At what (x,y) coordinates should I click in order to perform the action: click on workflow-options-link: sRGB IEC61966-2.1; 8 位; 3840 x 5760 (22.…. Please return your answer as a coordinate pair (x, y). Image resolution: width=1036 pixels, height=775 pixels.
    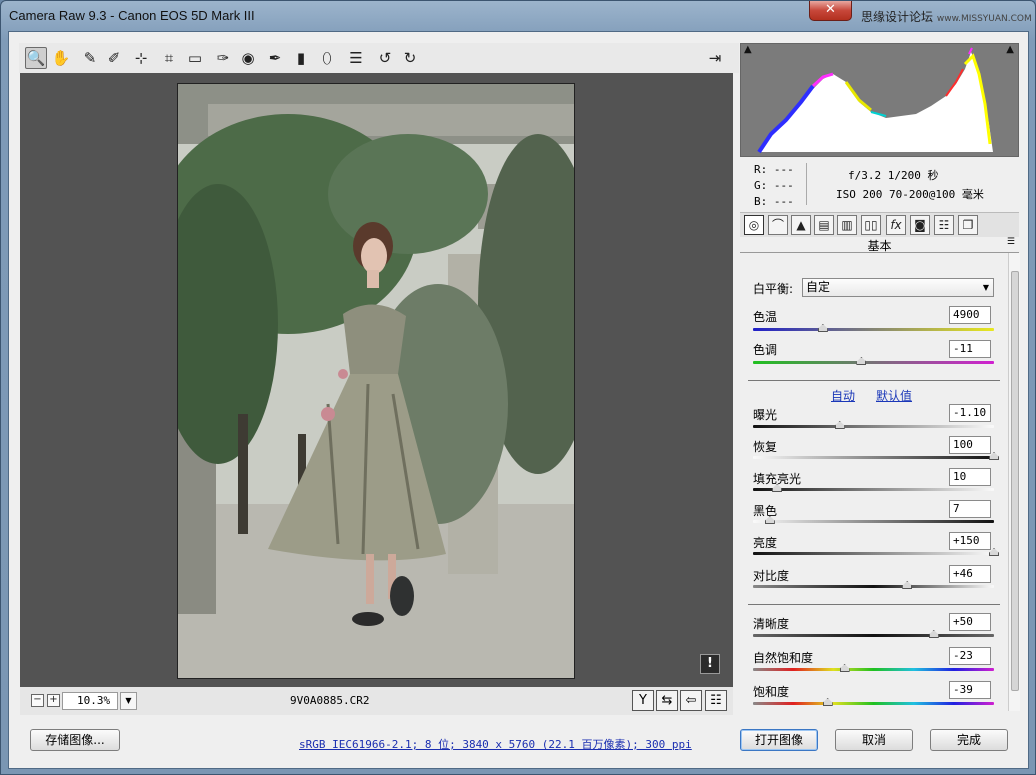
    Looking at the image, I should click on (495, 744).